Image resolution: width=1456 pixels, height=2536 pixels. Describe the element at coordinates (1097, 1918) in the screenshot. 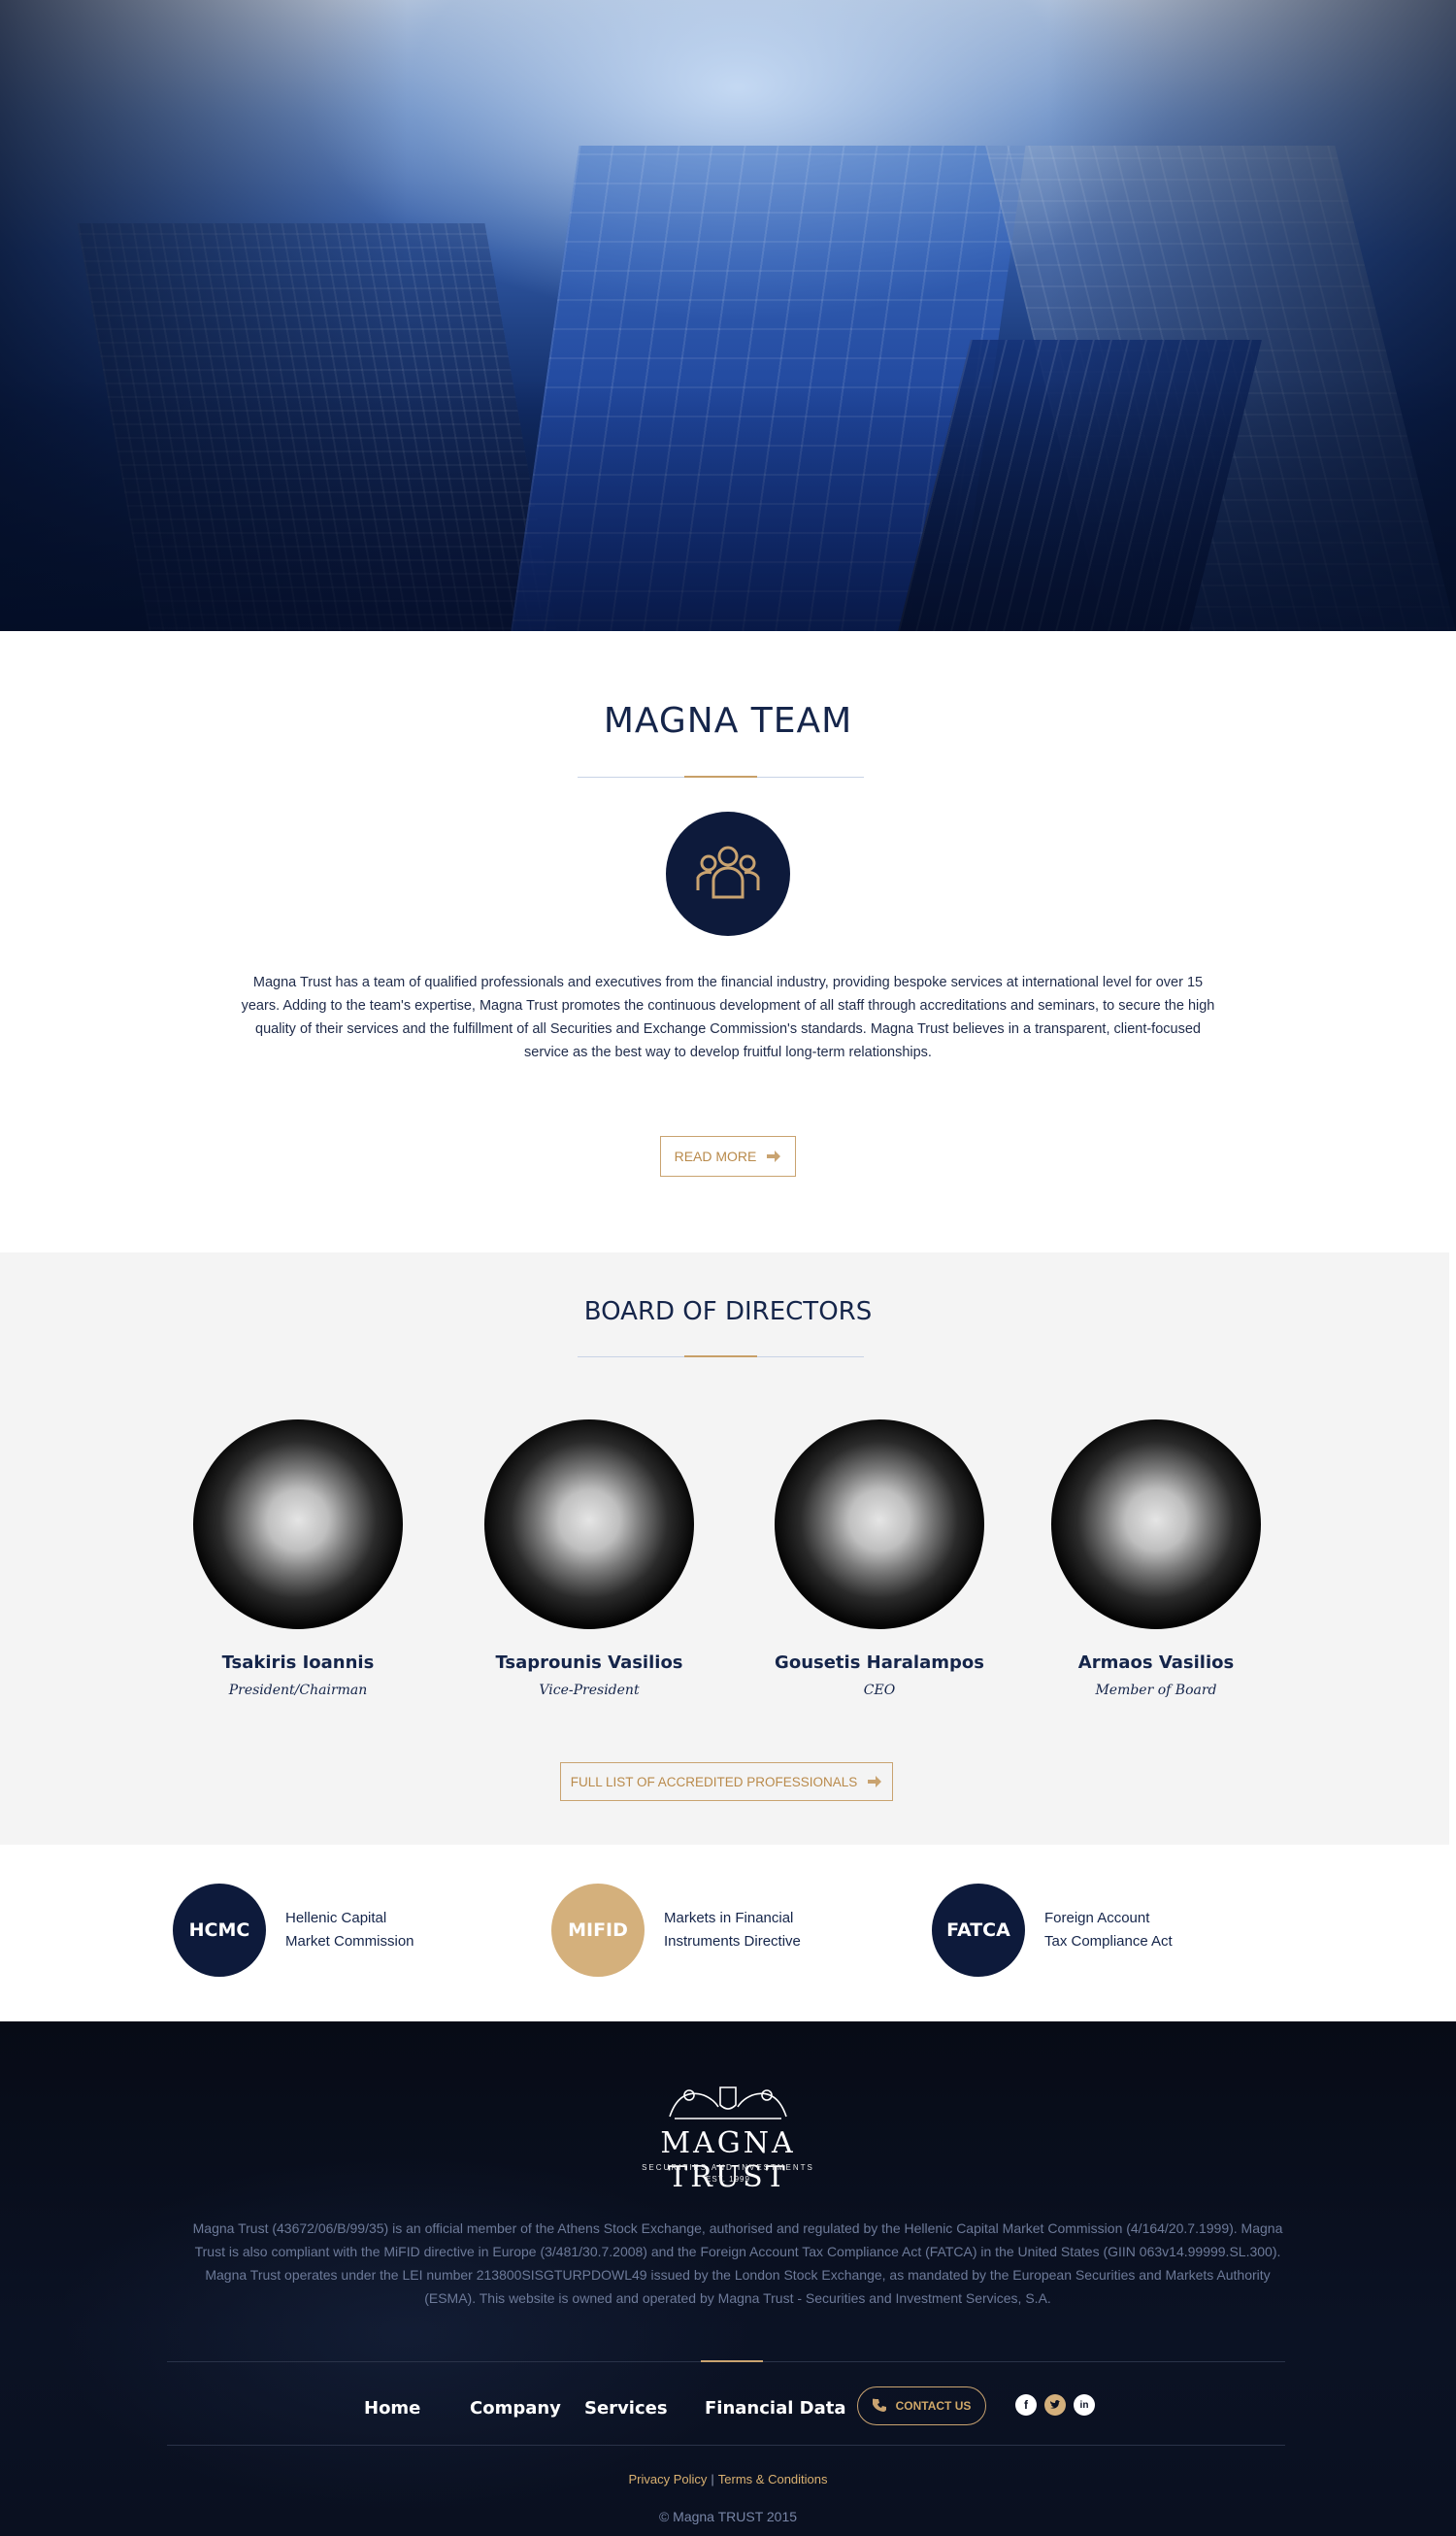

I see `badge-line: Foreign Account` at that location.